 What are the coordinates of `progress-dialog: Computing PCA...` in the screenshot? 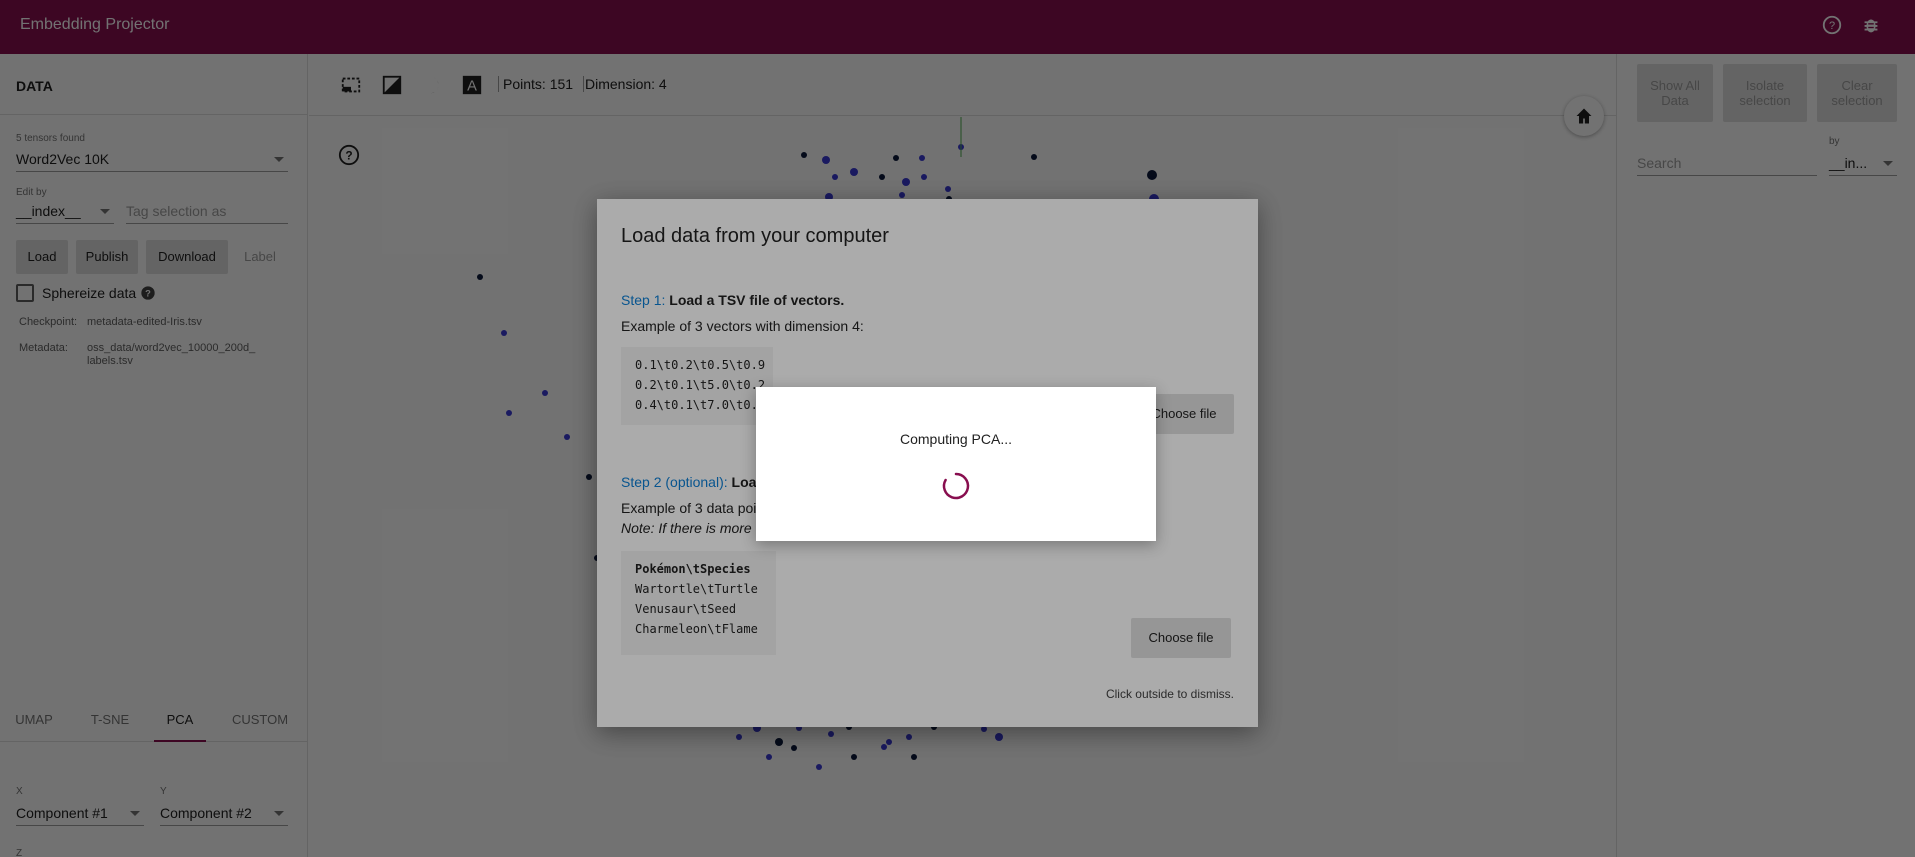 It's located at (956, 464).